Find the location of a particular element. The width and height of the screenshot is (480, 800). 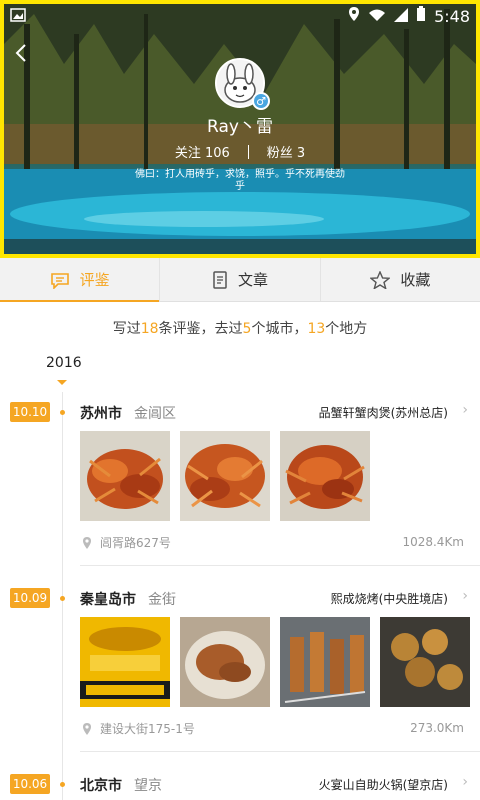

tab-reviews: 评鉴 is located at coordinates (80, 280).